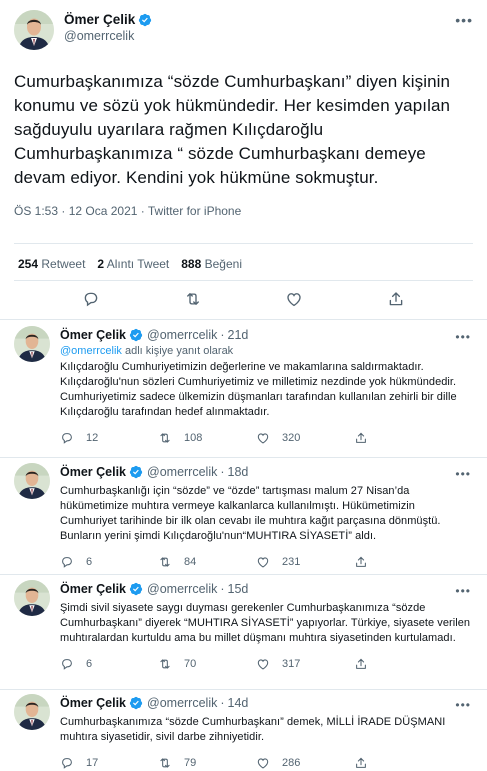 Image resolution: width=487 pixels, height=771 pixels. I want to click on like-count: 286, so click(291, 763).